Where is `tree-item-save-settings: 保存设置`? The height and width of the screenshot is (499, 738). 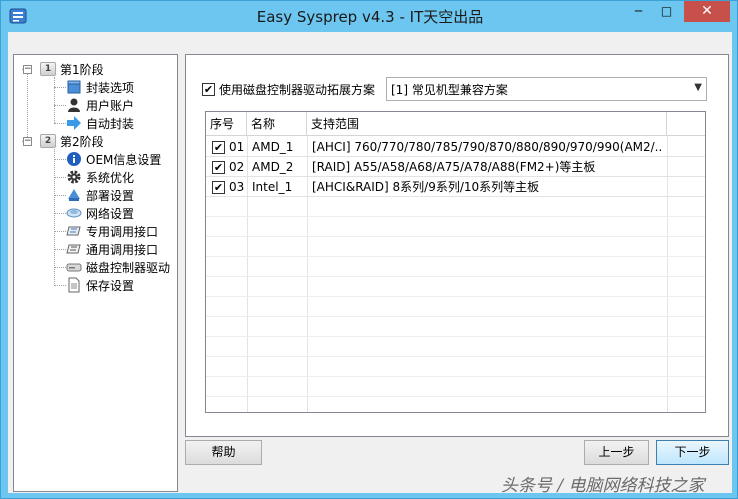
tree-item-save-settings: 保存设置 is located at coordinates (100, 285).